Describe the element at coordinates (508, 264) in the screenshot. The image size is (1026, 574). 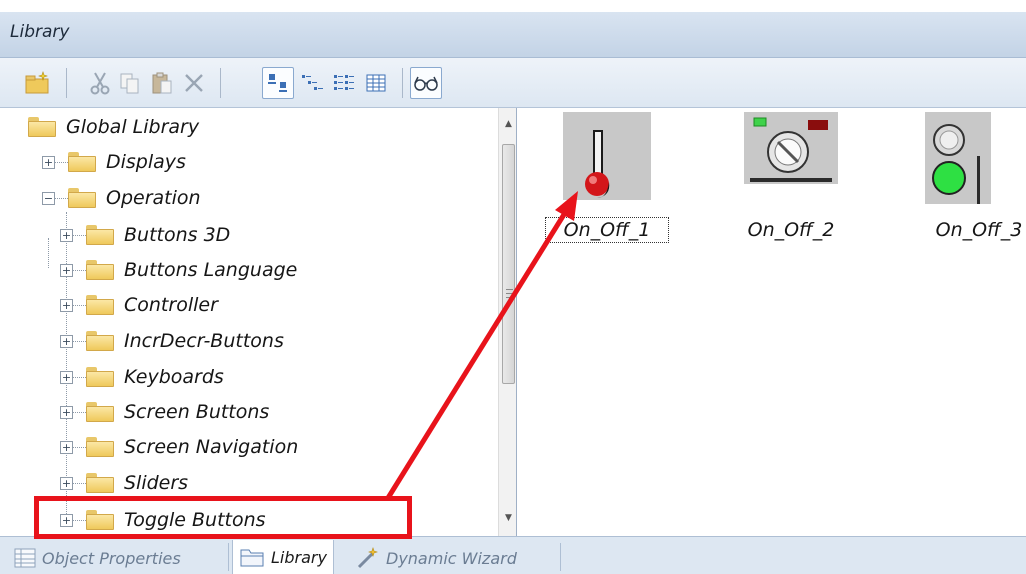
I see `scrollbar-thumb` at that location.